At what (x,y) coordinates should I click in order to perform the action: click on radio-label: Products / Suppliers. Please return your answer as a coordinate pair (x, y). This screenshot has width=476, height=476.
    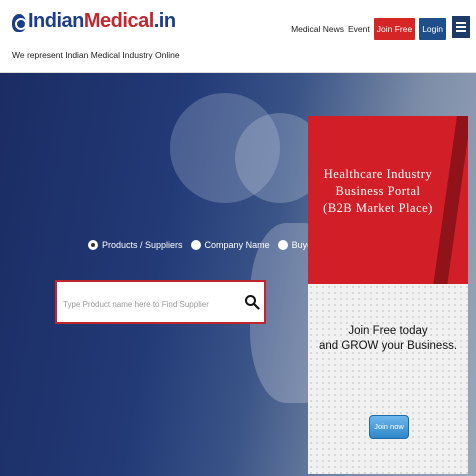
    Looking at the image, I should click on (142, 245).